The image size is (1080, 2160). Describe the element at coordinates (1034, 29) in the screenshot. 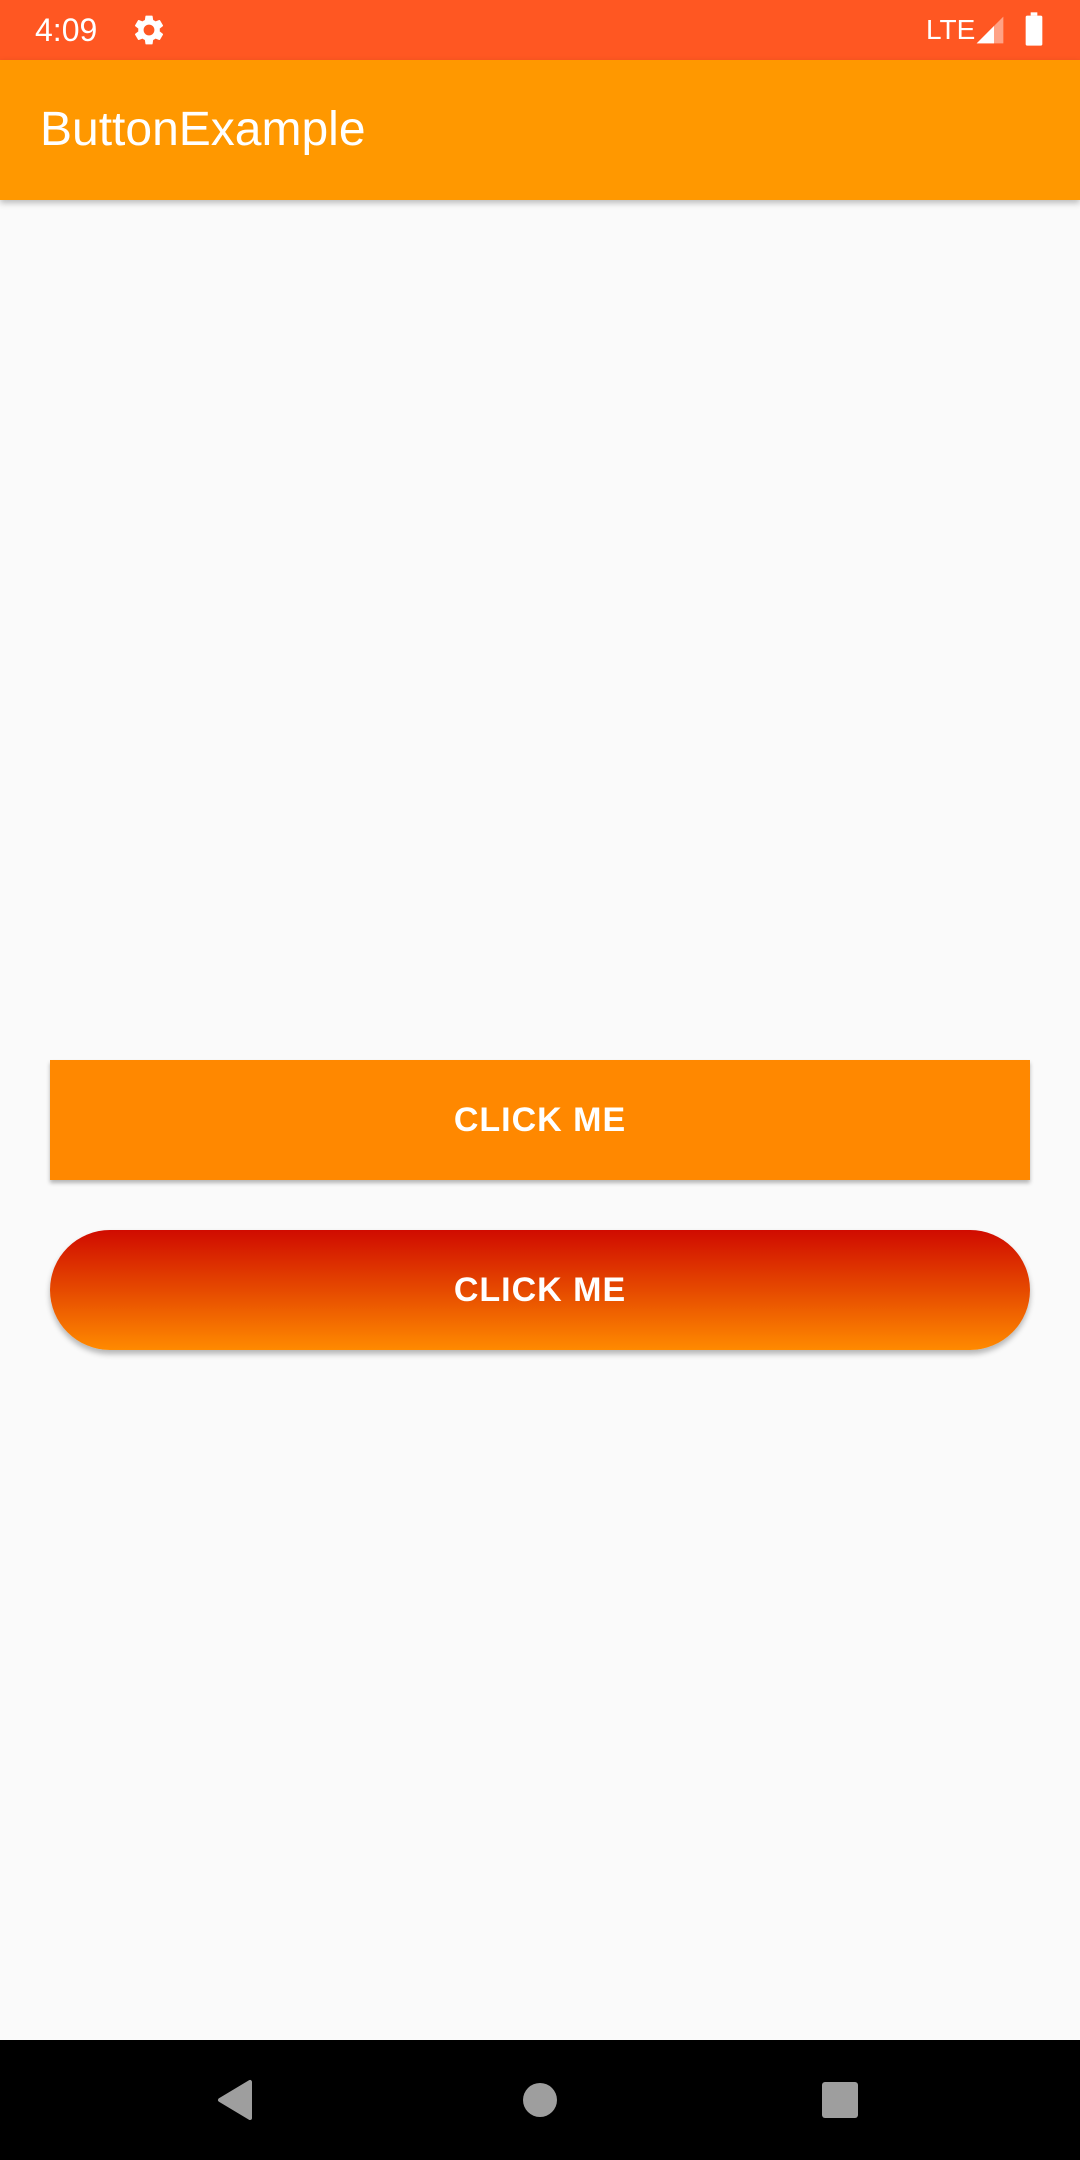

I see `battery-icon` at that location.